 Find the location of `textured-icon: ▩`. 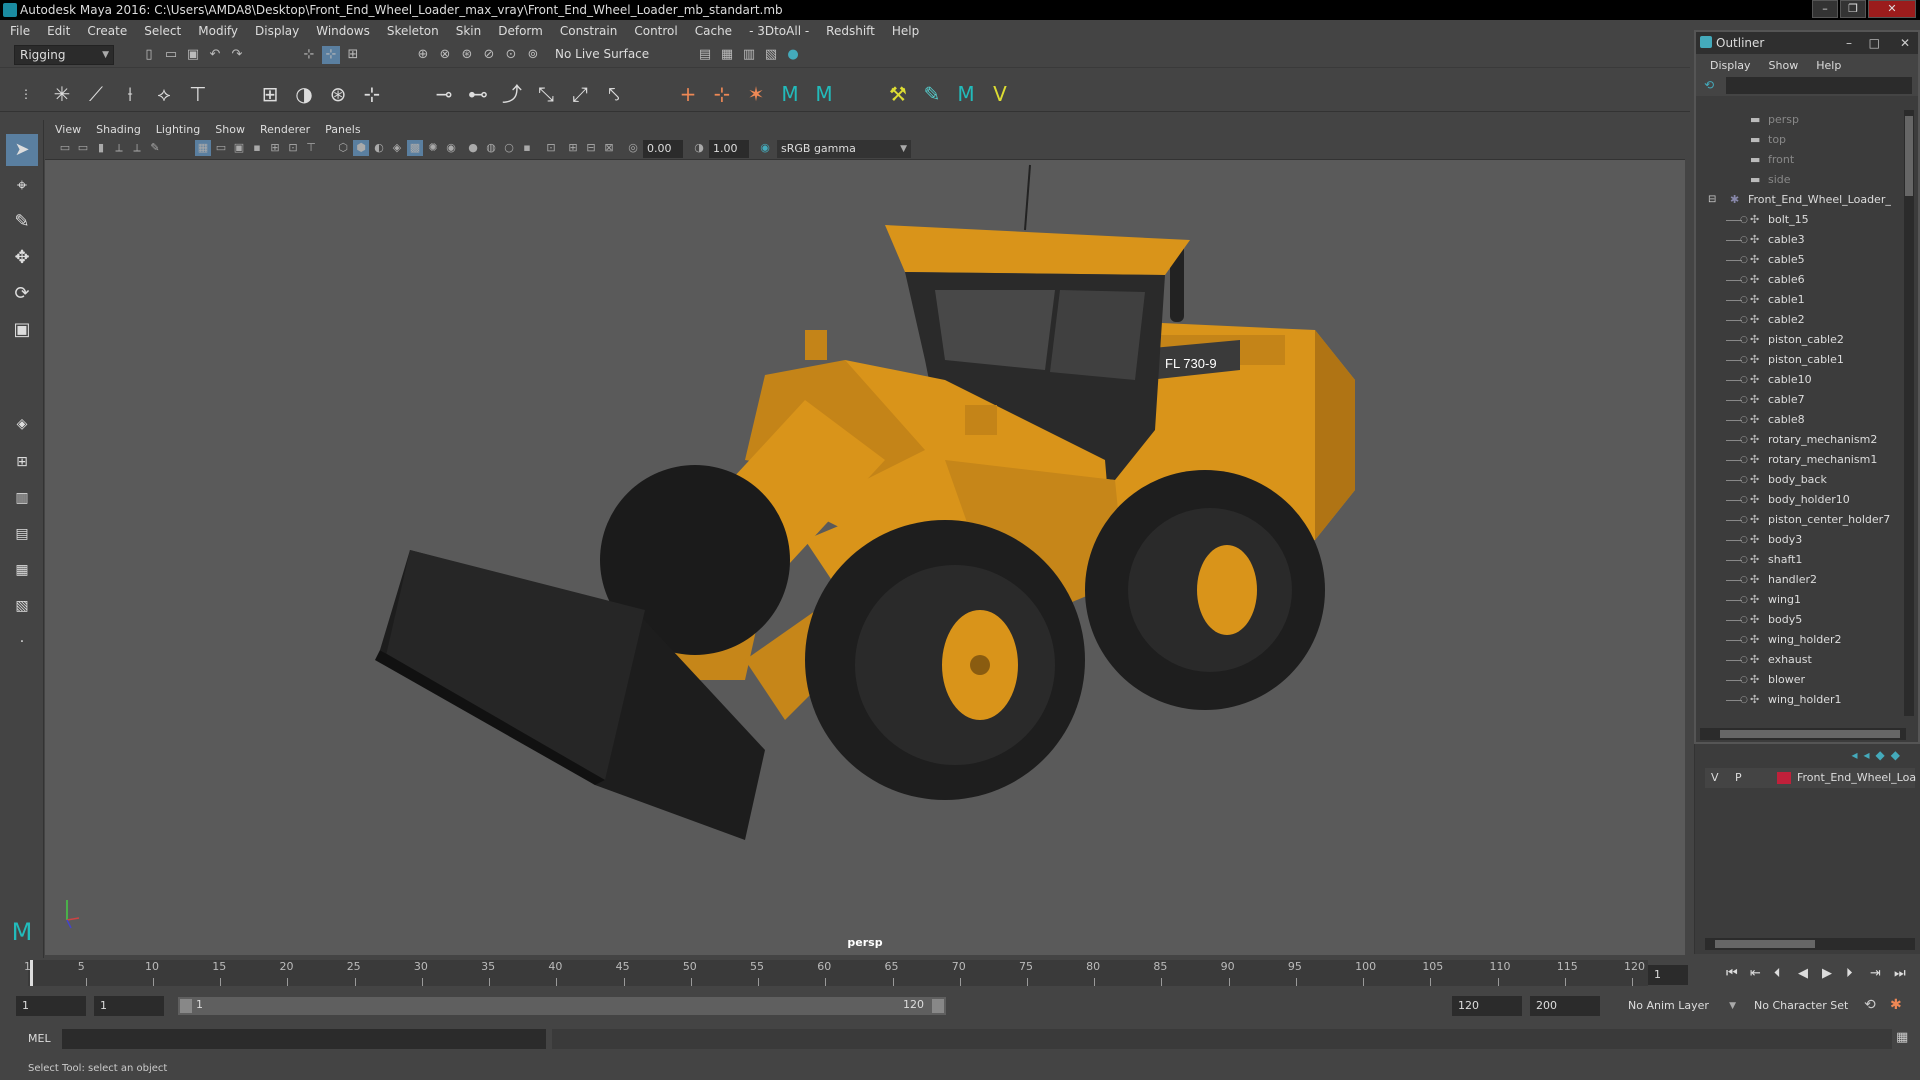

textured-icon: ▩ is located at coordinates (415, 148).